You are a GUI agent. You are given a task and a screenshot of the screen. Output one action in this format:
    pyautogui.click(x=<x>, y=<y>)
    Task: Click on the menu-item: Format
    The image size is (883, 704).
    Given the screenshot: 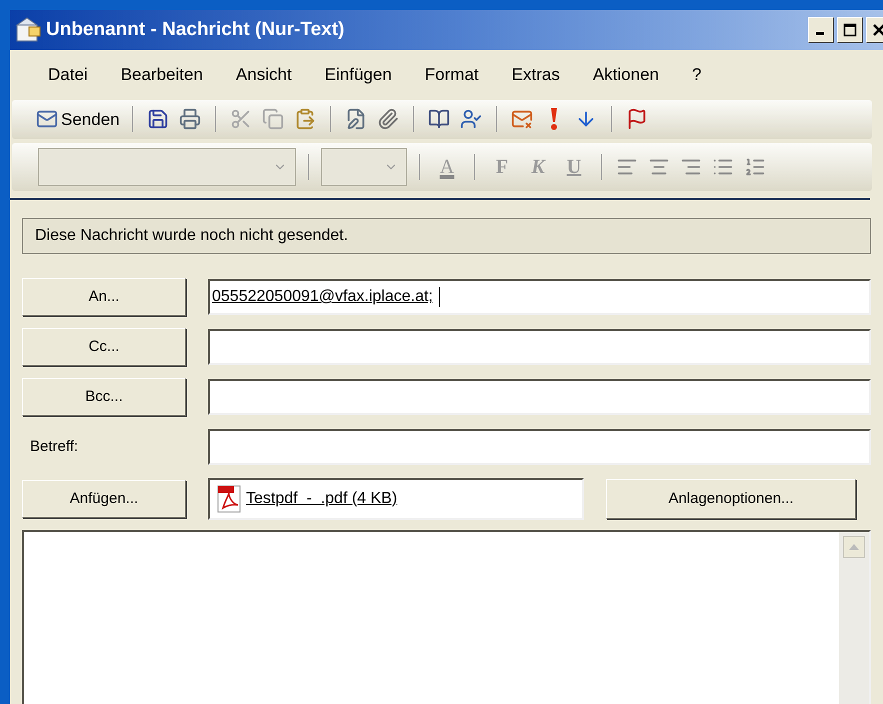 What is the action you would take?
    pyautogui.click(x=451, y=75)
    